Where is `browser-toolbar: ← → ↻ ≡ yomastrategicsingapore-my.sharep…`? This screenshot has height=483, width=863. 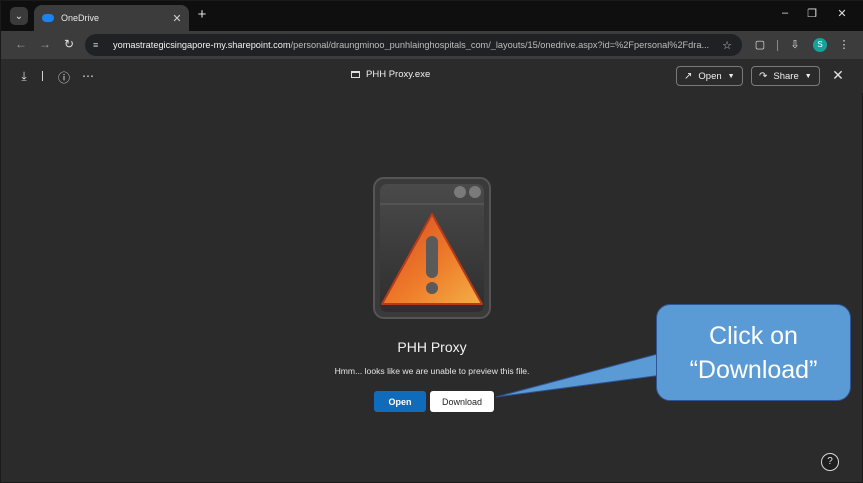
browser-toolbar: ← → ↻ ≡ yomastrategicsingapore-my.sharep… is located at coordinates (432, 45).